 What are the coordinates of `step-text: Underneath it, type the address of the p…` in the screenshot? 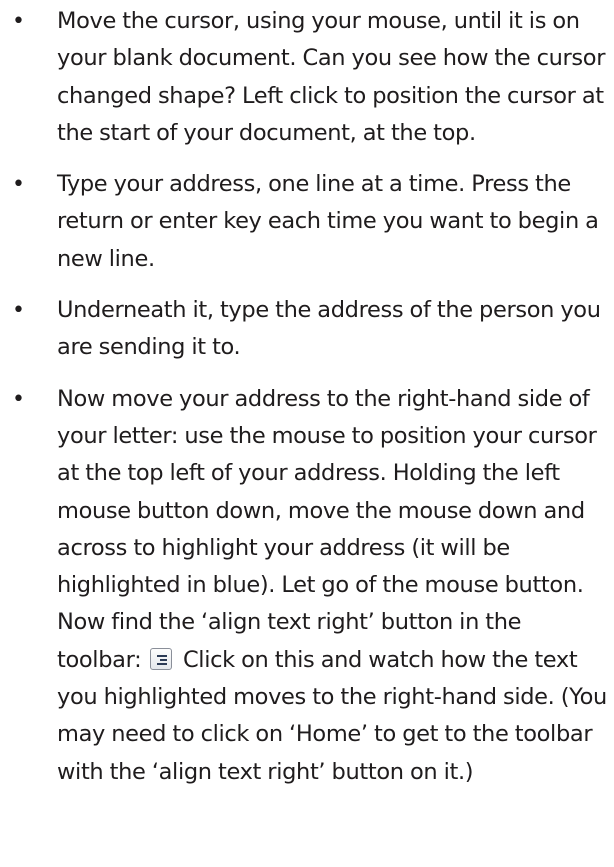 It's located at (329, 329).